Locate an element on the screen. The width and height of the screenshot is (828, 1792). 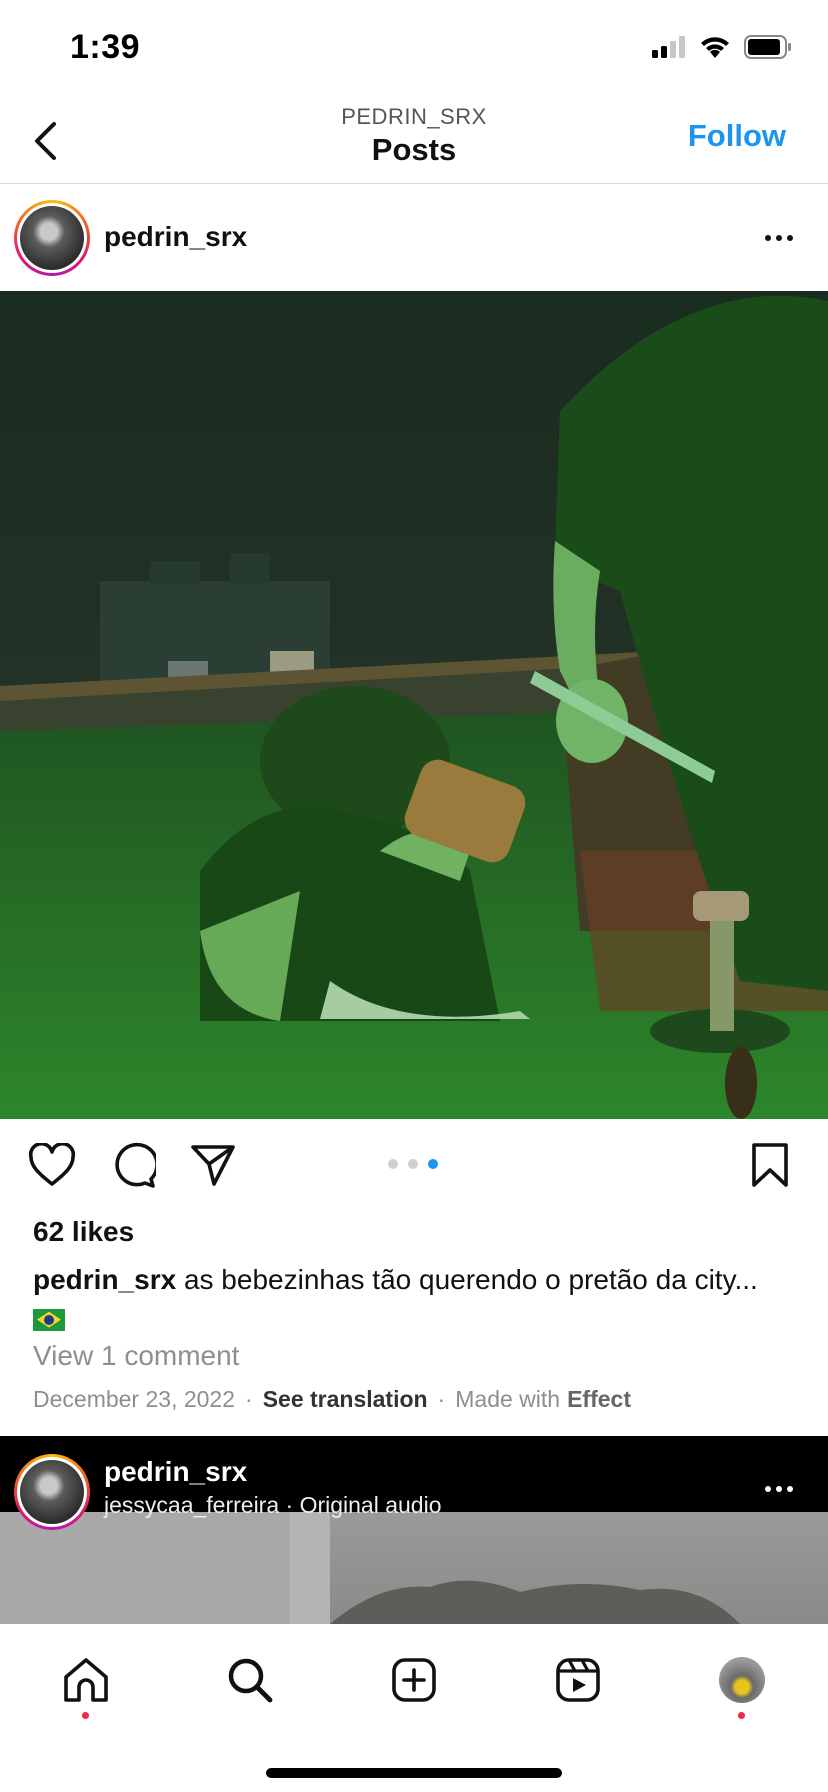
comment-icon is located at coordinates (135, 1165).